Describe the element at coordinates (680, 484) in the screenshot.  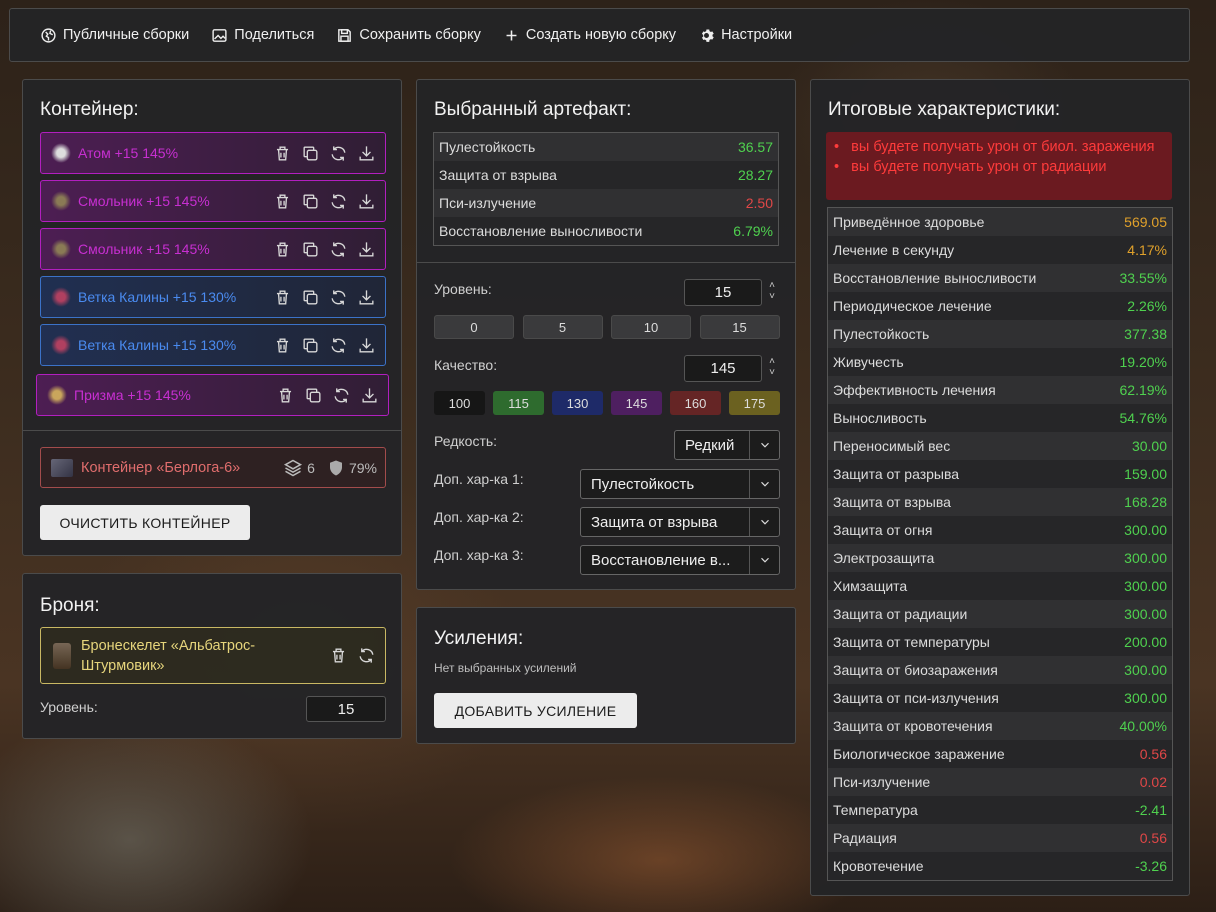
I see `extra1-select: Пулестойкость` at that location.